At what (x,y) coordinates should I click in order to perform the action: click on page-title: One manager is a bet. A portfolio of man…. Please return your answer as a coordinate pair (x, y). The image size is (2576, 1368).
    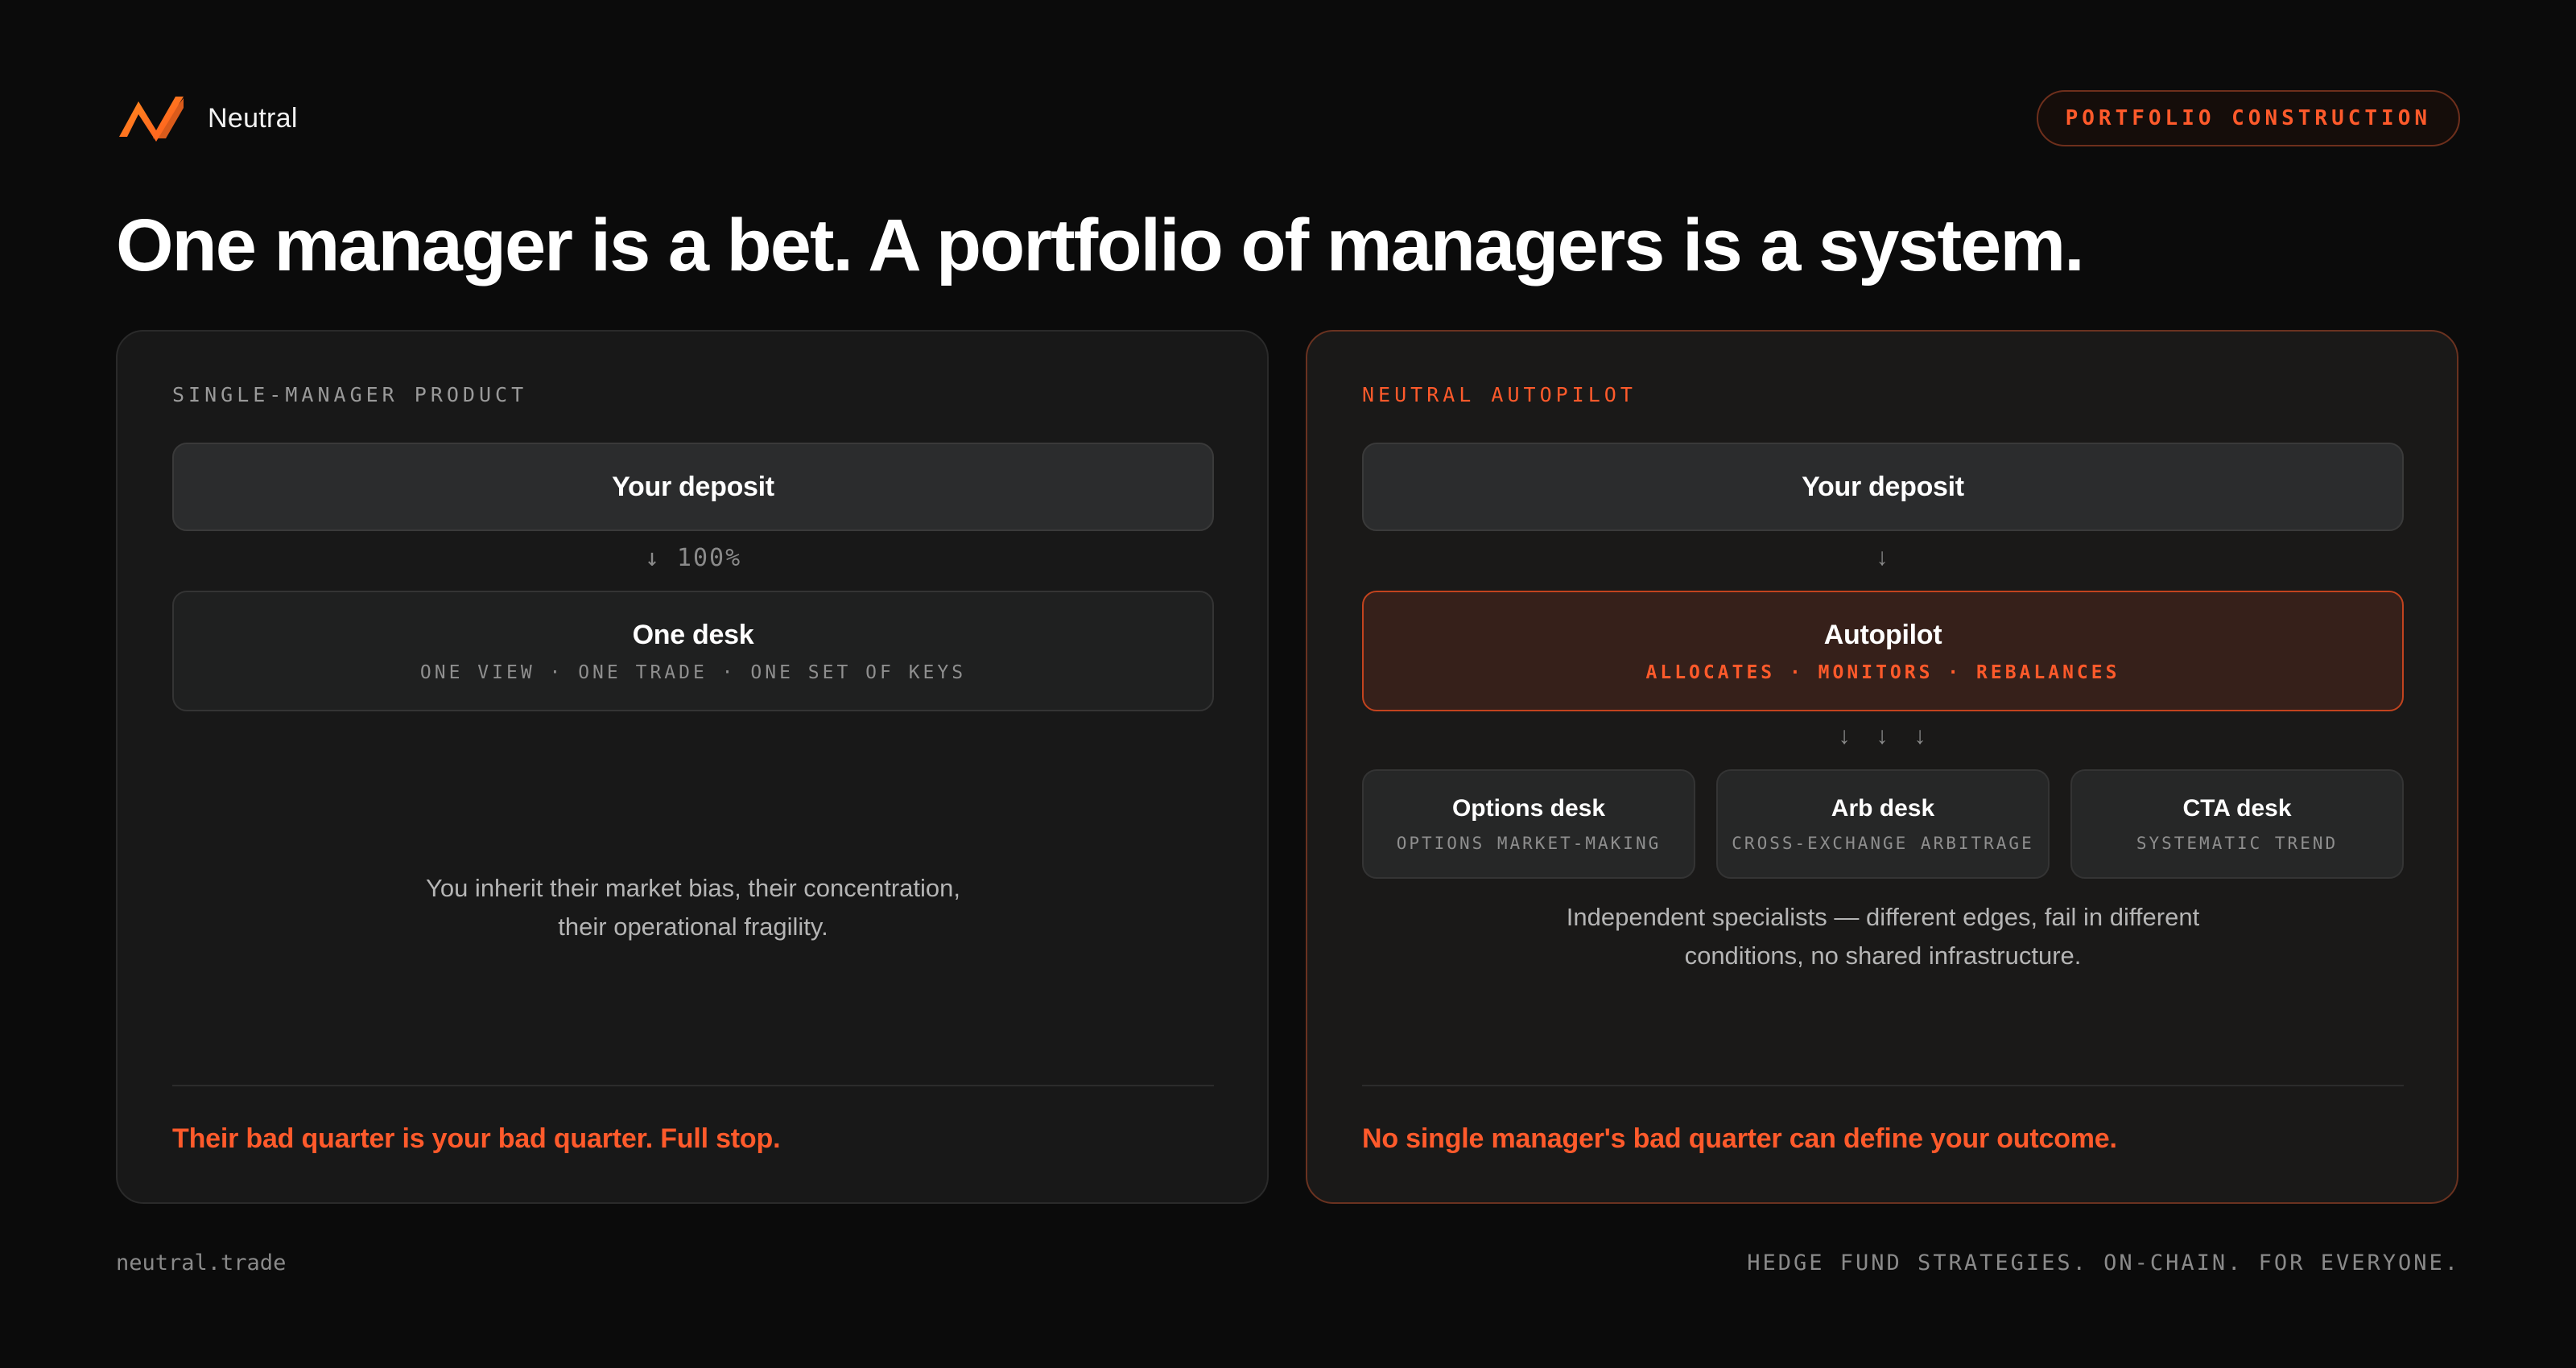
    Looking at the image, I should click on (1100, 245).